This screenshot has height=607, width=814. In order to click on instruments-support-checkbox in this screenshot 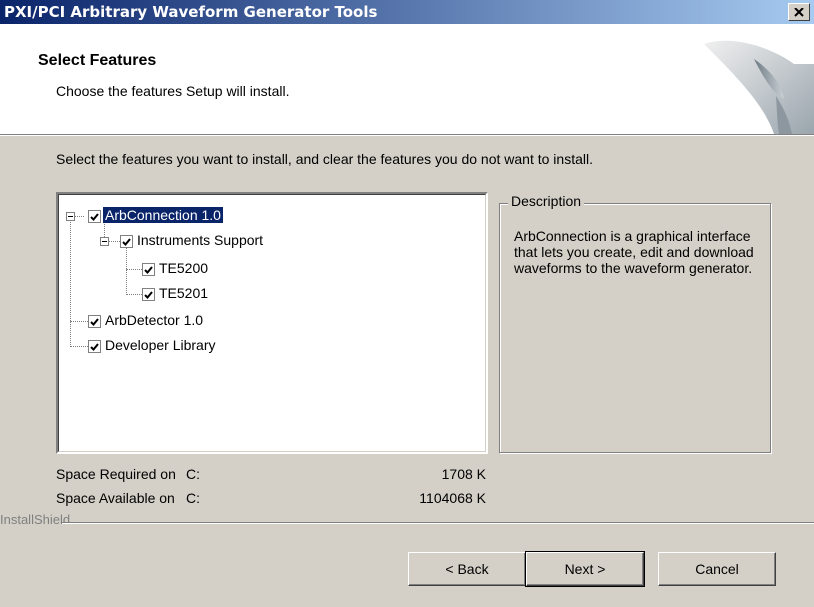, I will do `click(126, 241)`.